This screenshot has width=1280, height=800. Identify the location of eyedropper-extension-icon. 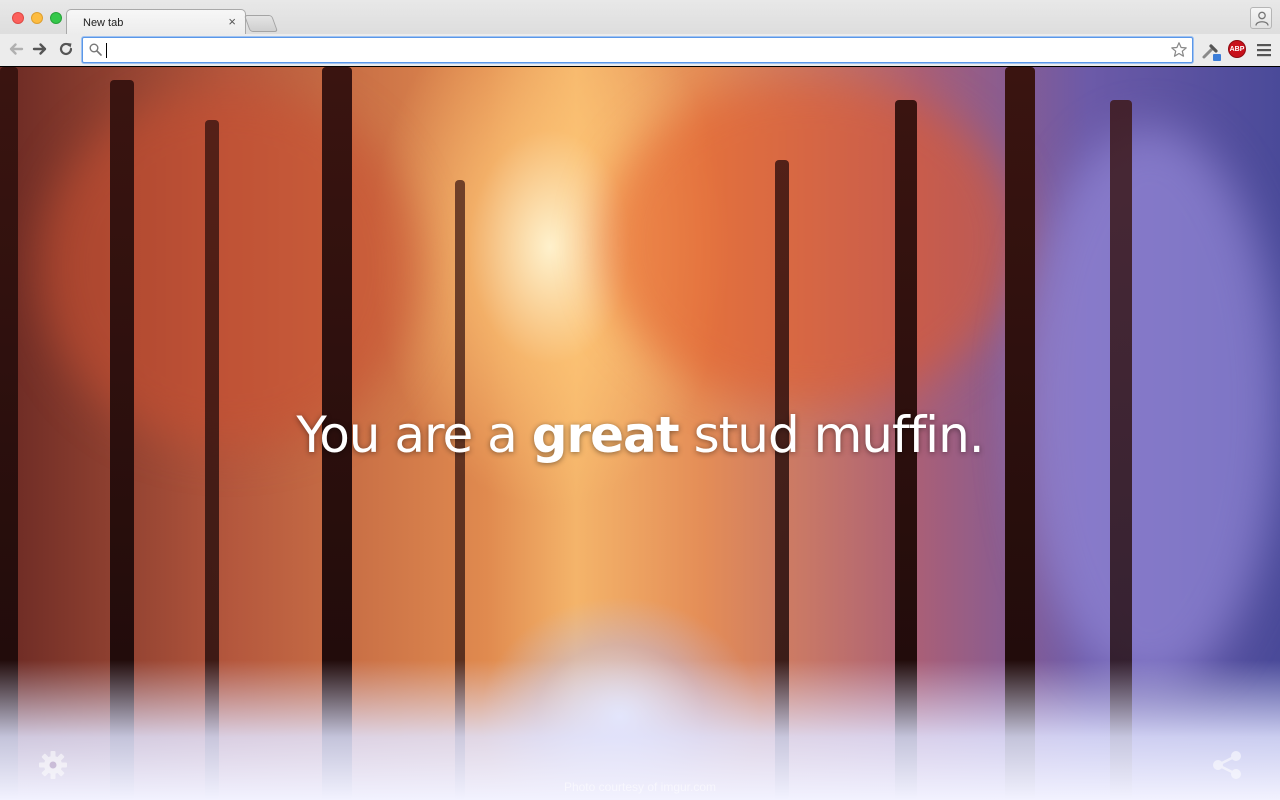
(1211, 51).